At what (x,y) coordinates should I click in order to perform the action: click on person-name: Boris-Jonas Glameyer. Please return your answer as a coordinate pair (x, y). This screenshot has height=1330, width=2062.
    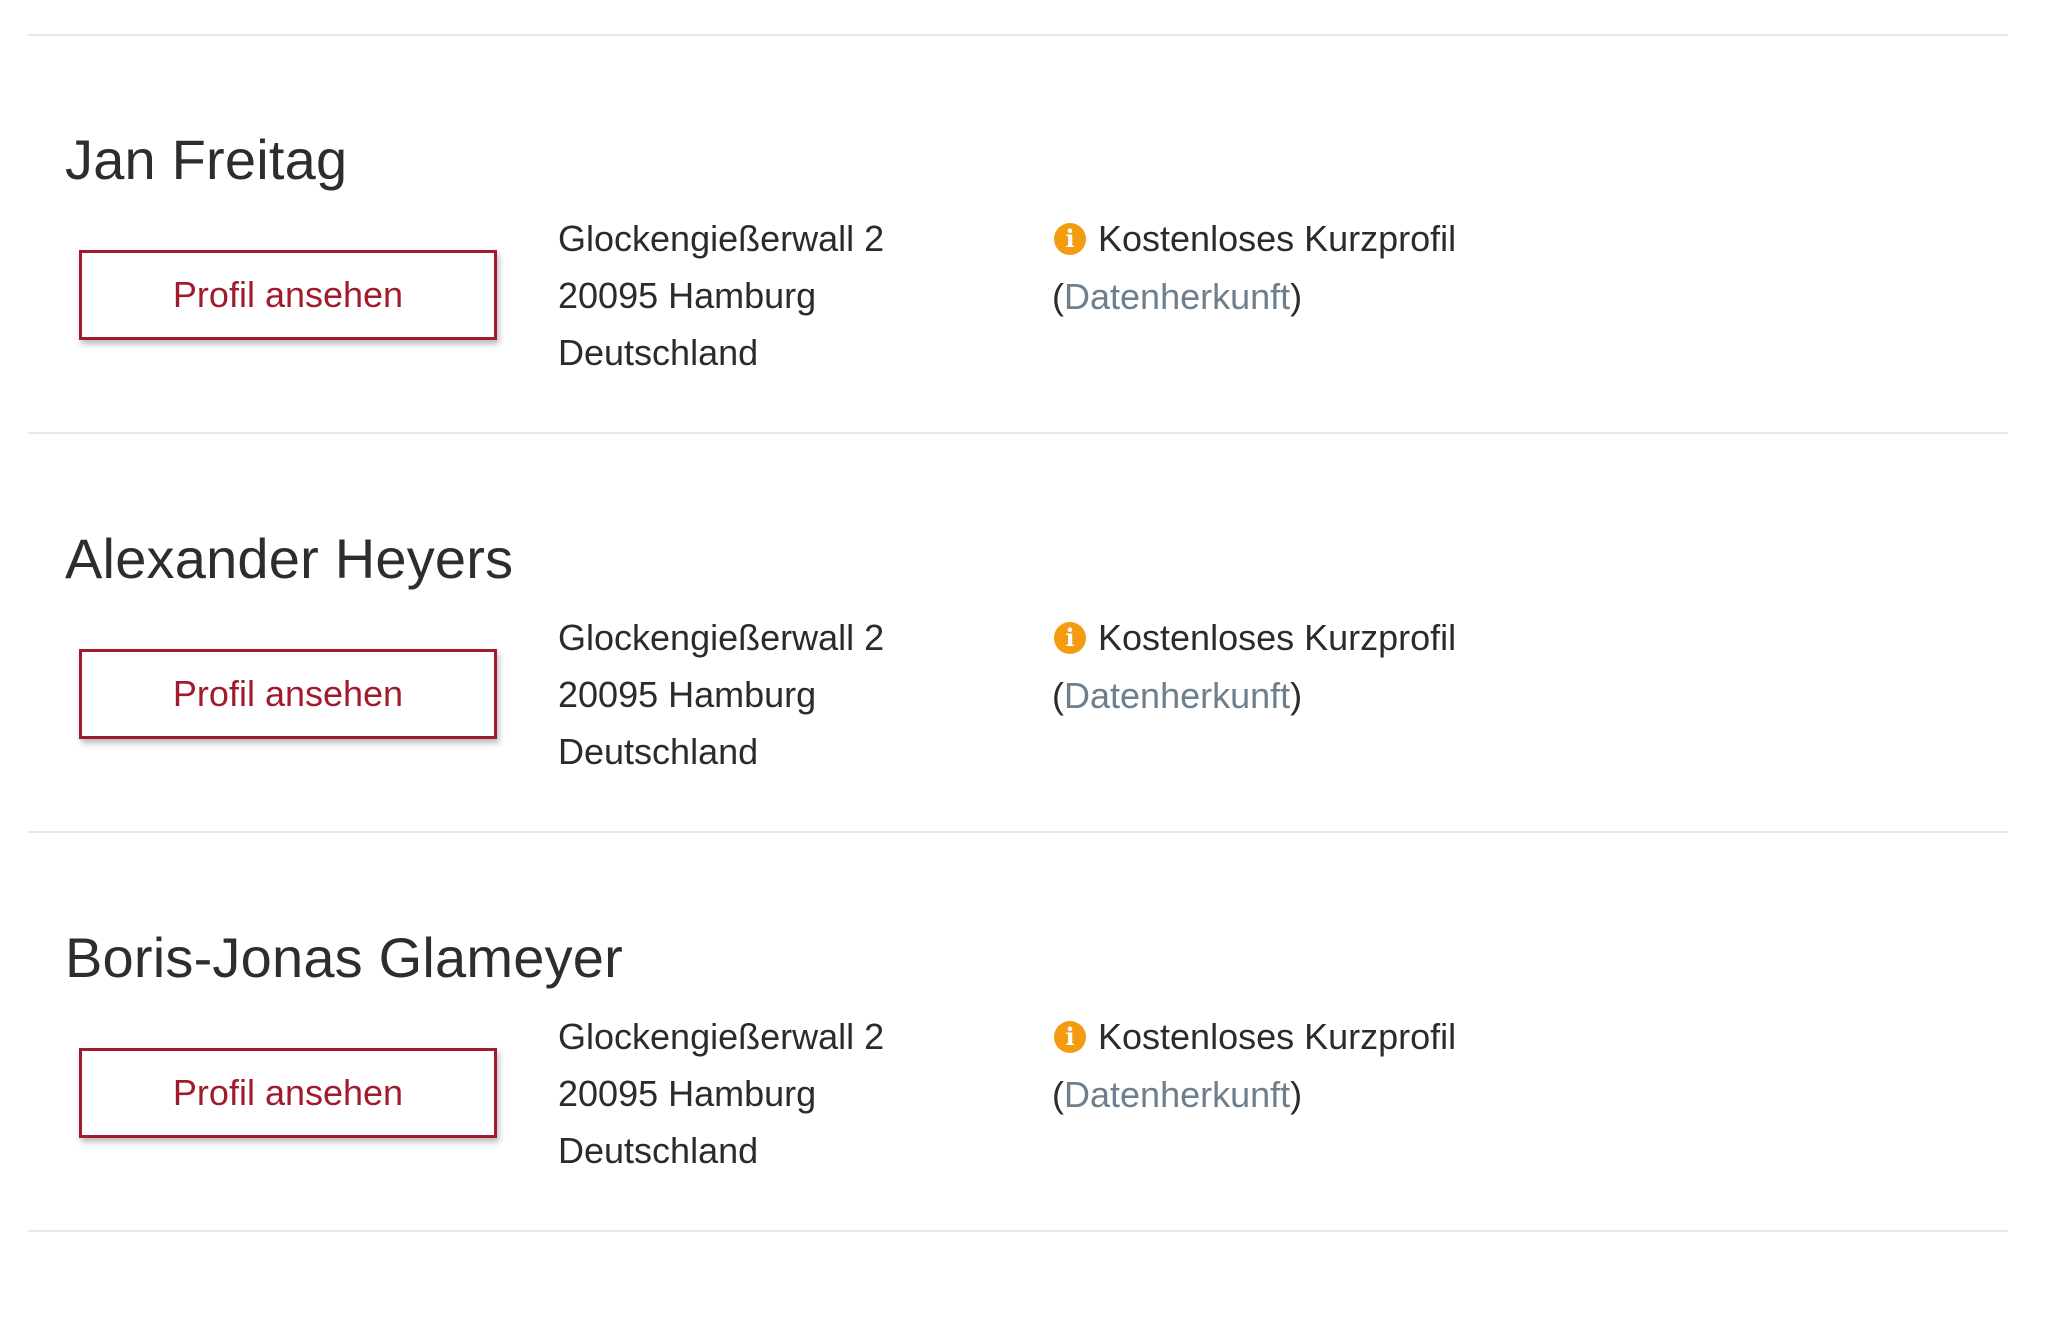
    Looking at the image, I should click on (344, 957).